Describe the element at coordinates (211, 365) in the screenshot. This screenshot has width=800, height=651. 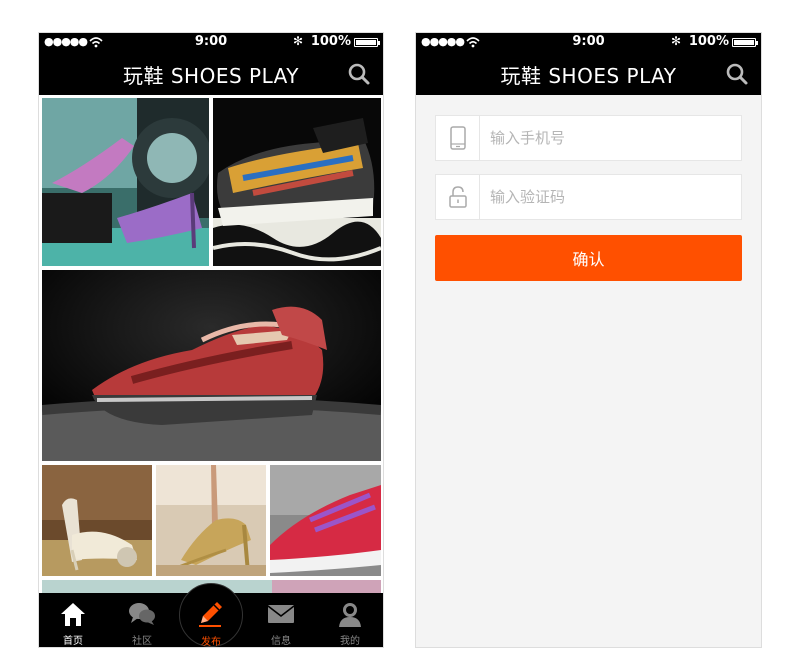
I see `photo-tile-red-running-shoe` at that location.